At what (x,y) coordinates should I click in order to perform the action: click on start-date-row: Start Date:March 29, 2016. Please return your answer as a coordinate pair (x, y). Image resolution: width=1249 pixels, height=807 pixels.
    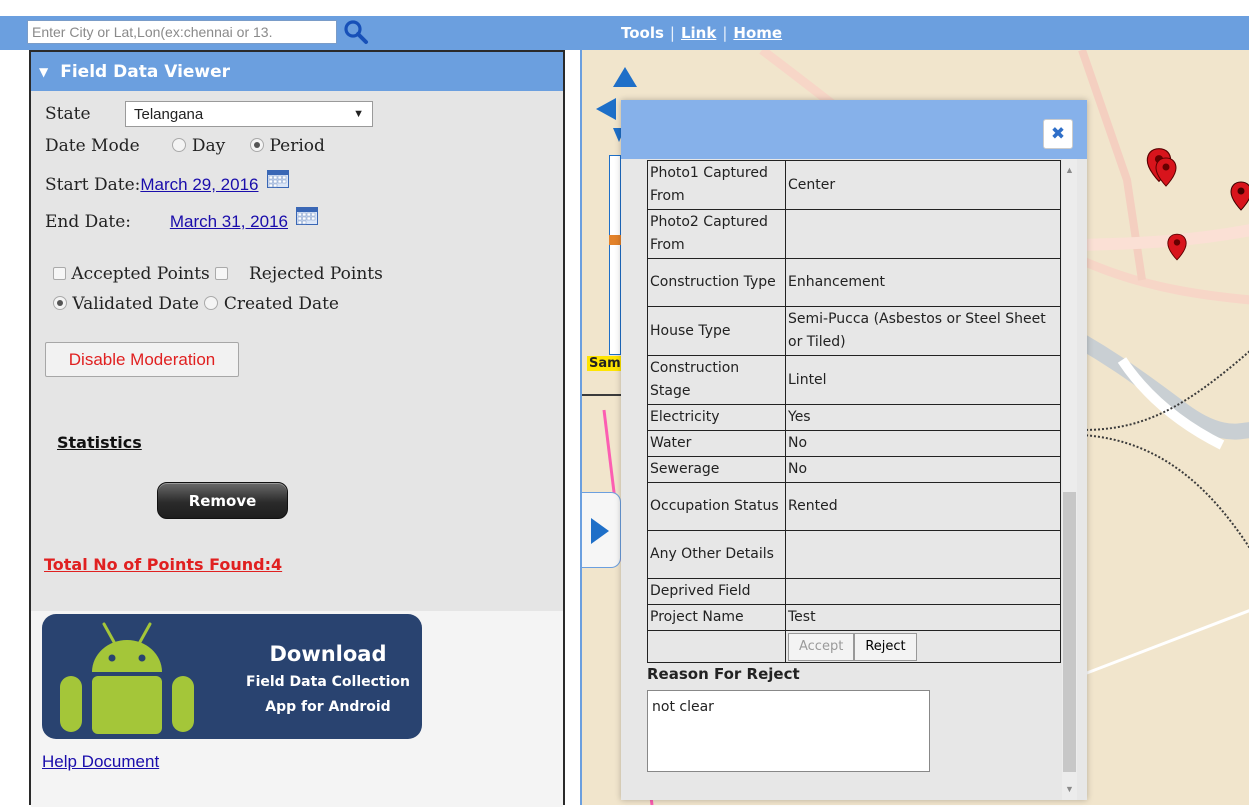
    Looking at the image, I should click on (167, 182).